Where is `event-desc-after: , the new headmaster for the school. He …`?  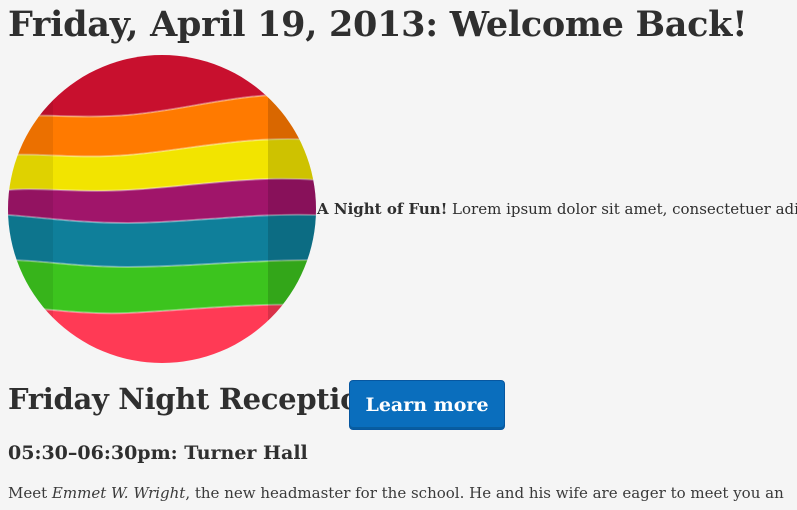 event-desc-after: , the new headmaster for the school. He … is located at coordinates (484, 493).